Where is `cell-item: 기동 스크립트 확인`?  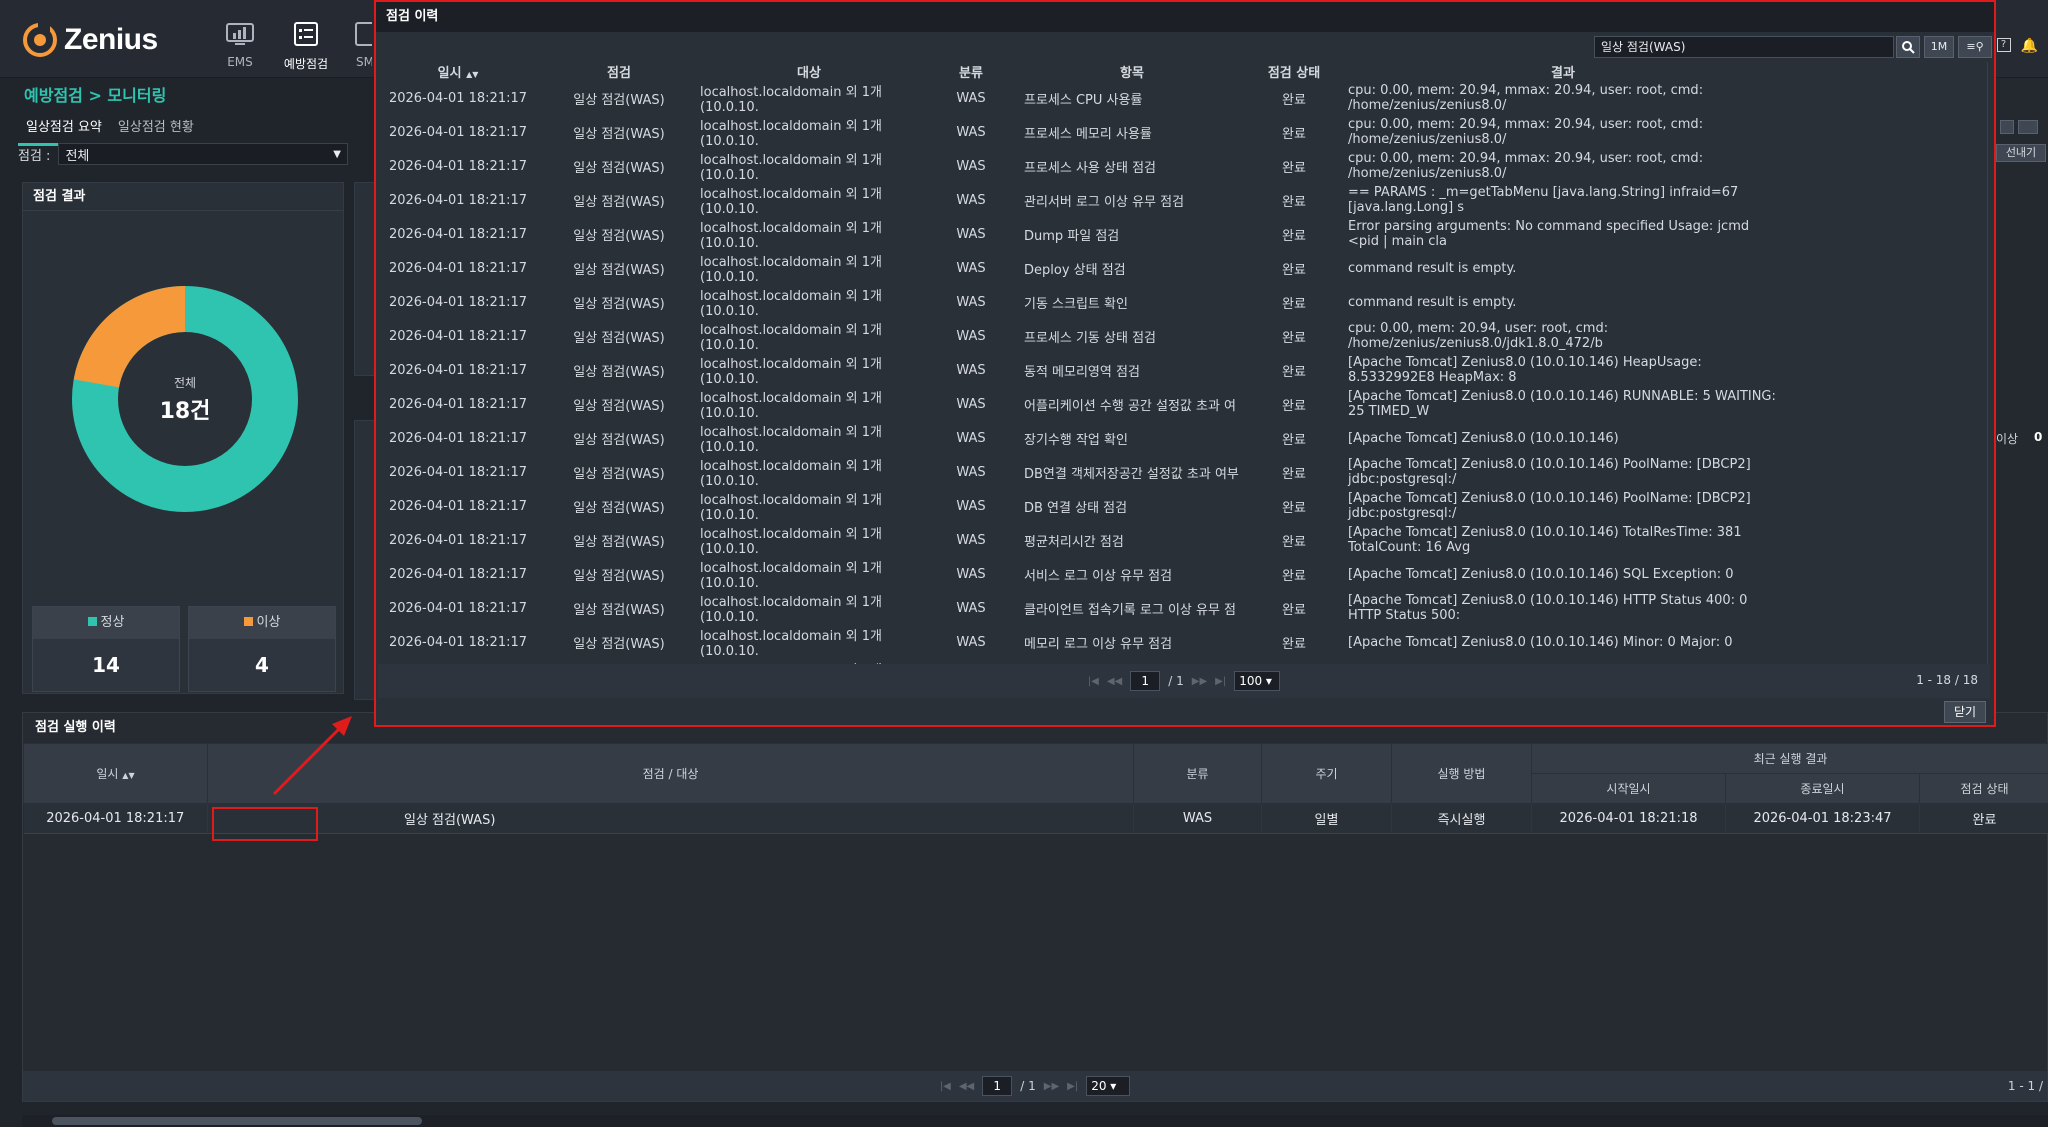
cell-item: 기동 스크립트 확인 is located at coordinates (1076, 304).